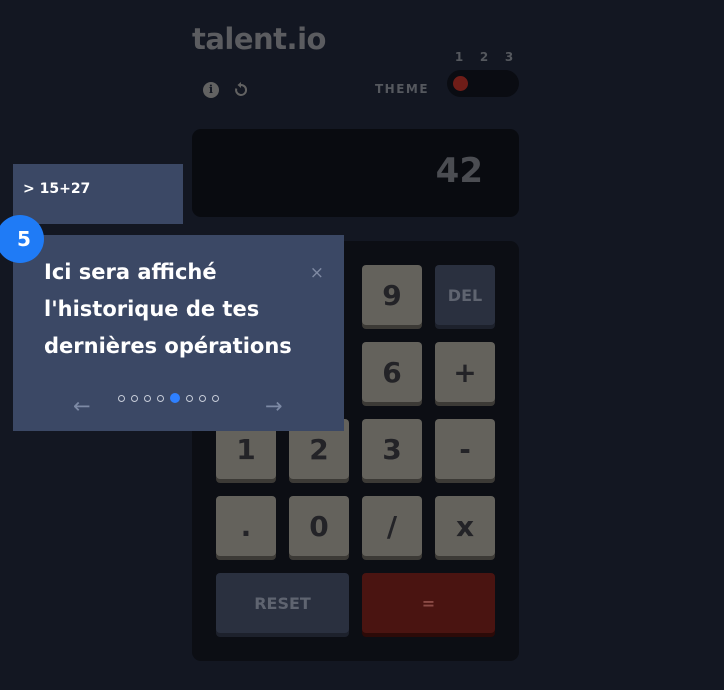 This screenshot has width=724, height=690. What do you see at coordinates (460, 83) in the screenshot?
I see `theme-toggle-knob` at bounding box center [460, 83].